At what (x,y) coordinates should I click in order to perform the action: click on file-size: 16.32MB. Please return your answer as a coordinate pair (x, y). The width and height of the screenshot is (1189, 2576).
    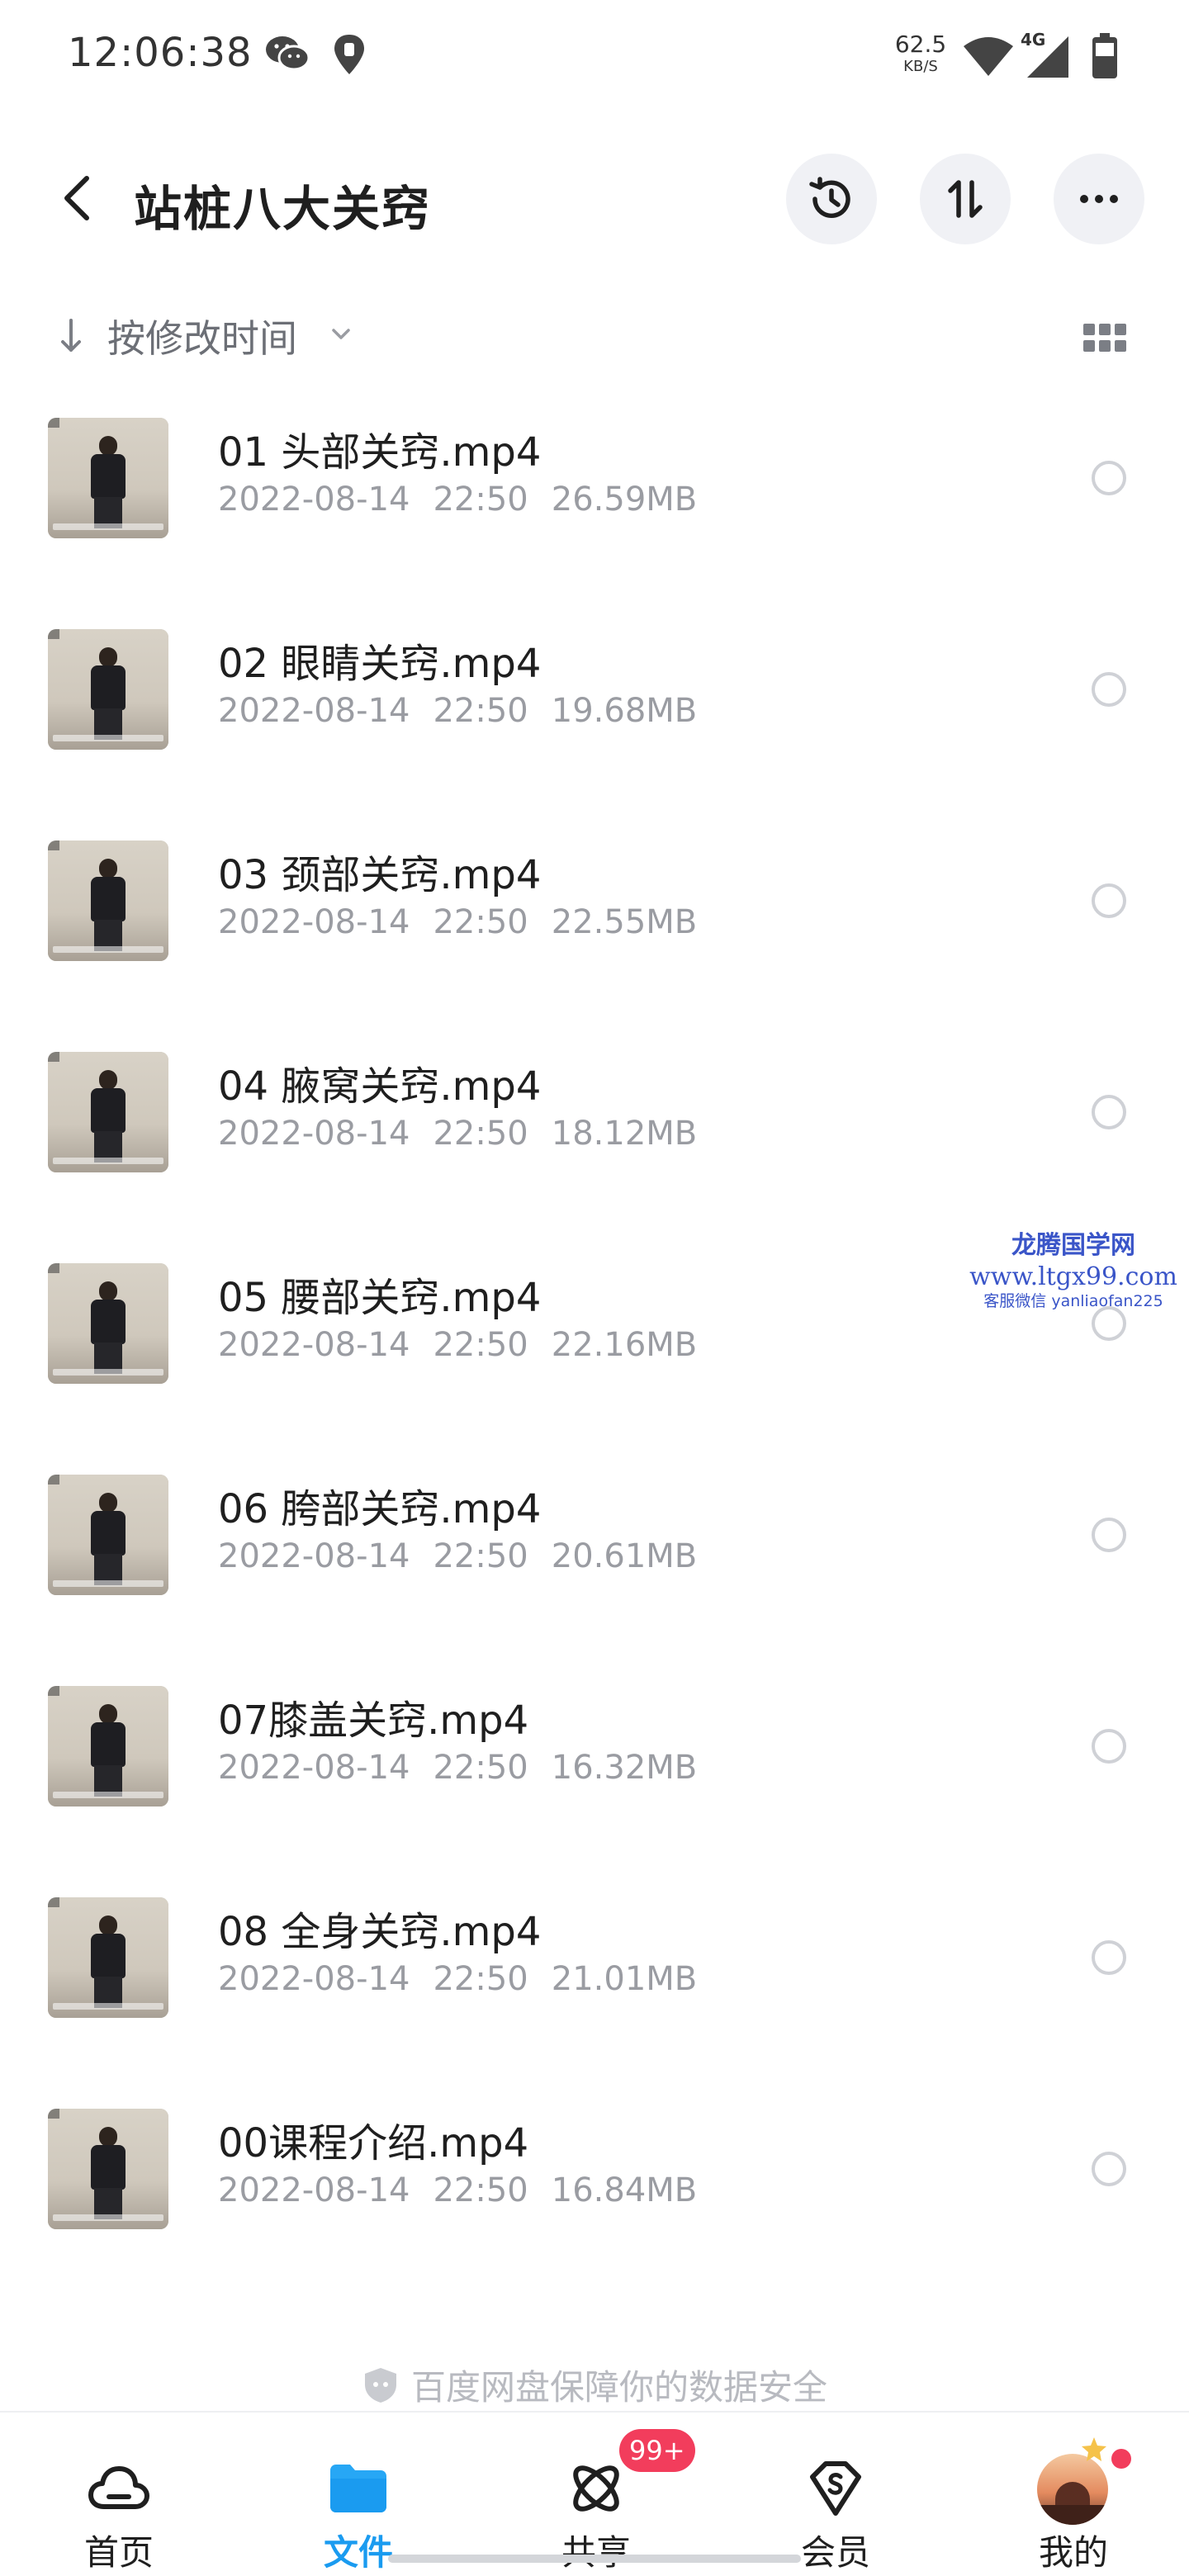
    Looking at the image, I should click on (624, 1768).